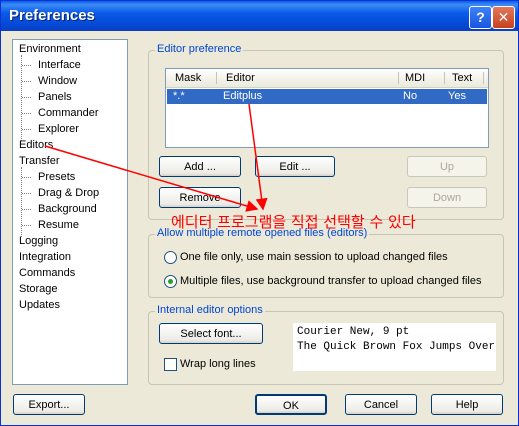 The image size is (519, 426). Describe the element at coordinates (293, 222) in the screenshot. I see `annotation-text: 에디터 프로그램을 직접 선택할 수 있다` at that location.